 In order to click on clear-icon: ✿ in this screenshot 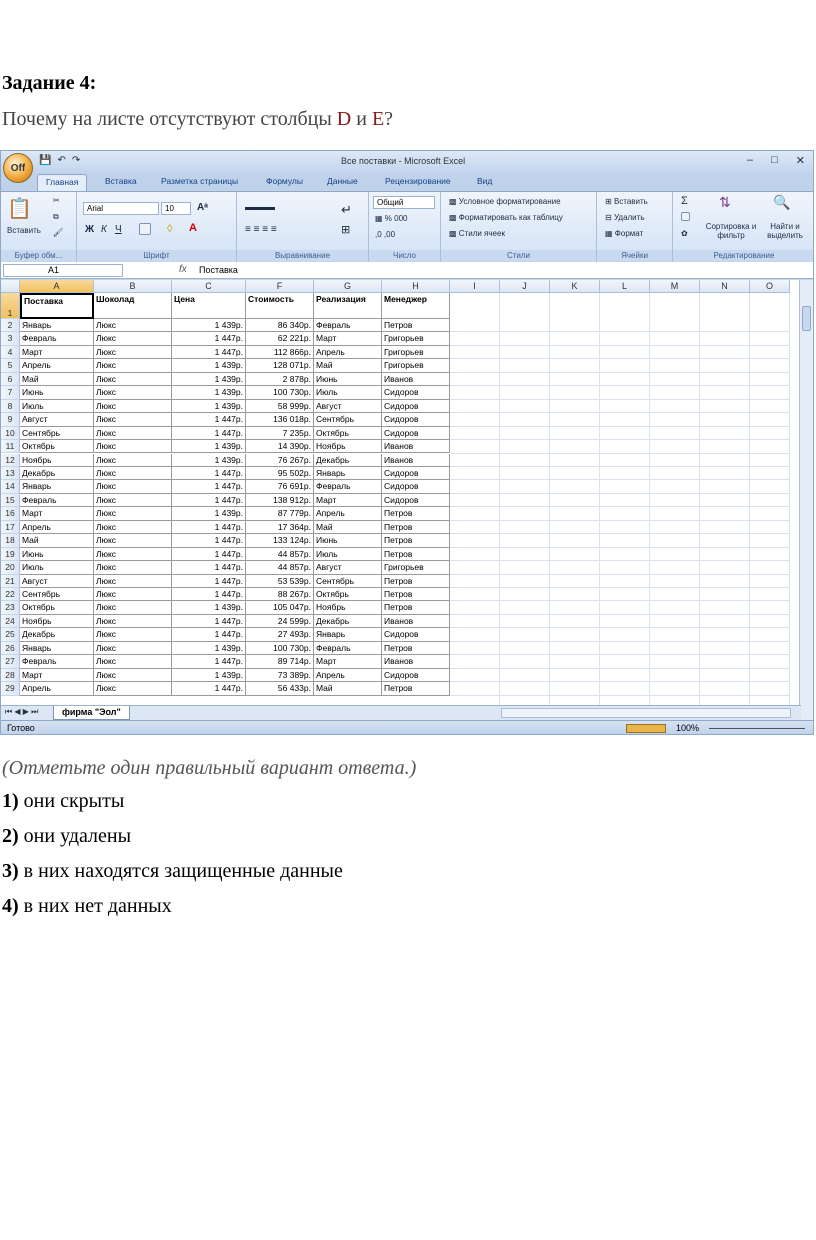, I will do `click(684, 233)`.